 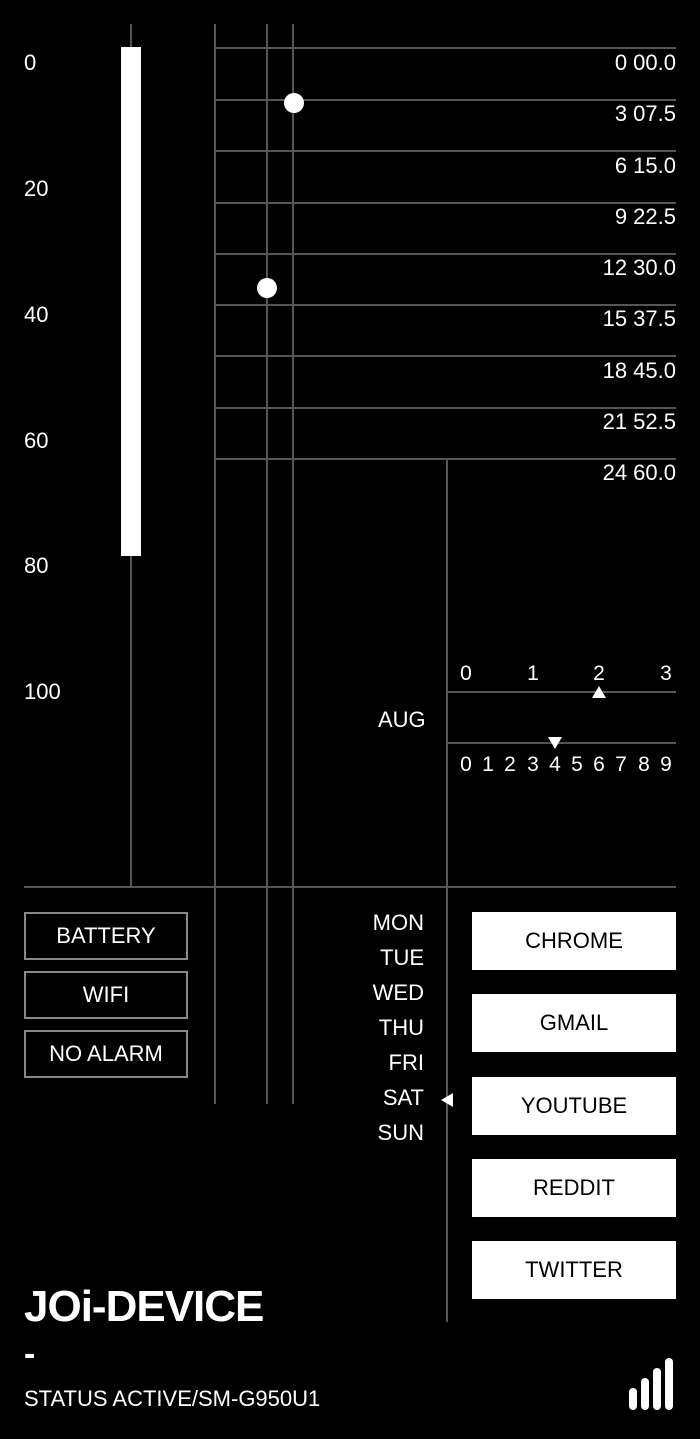 I want to click on date-tens-line, so click(x=561, y=692).